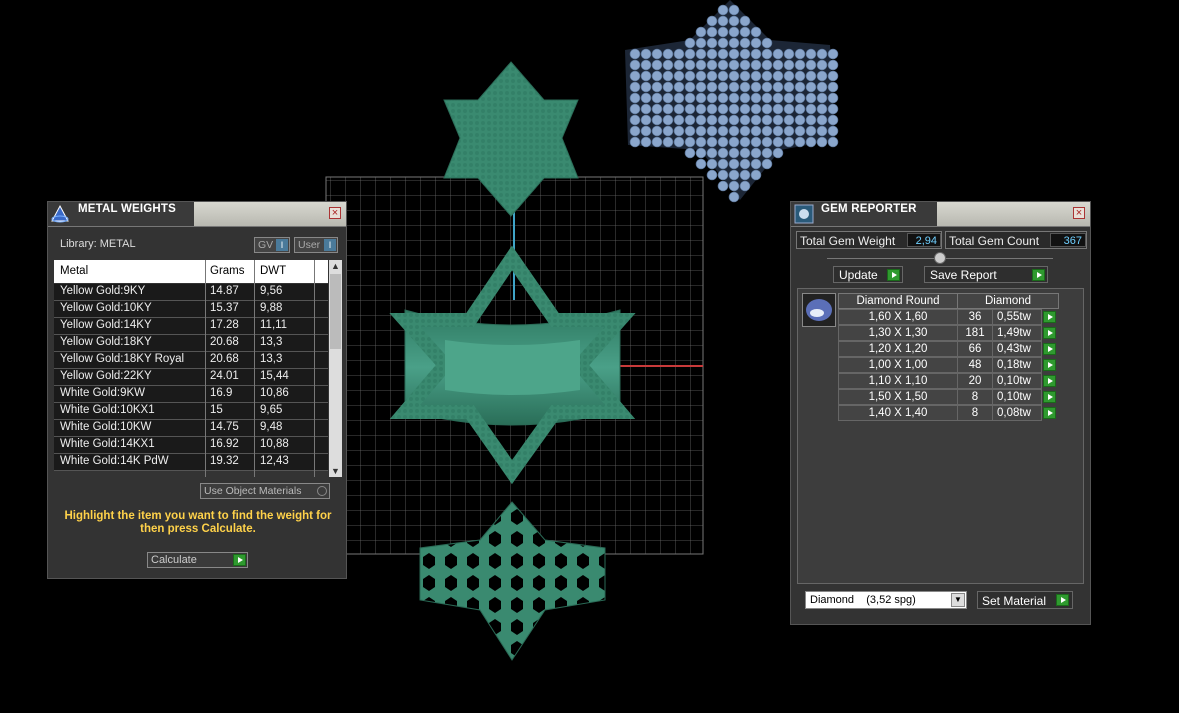 Image resolution: width=1179 pixels, height=713 pixels. What do you see at coordinates (191, 292) in the screenshot?
I see `table-row: Yellow Gold:9KY 14.87 9,56` at bounding box center [191, 292].